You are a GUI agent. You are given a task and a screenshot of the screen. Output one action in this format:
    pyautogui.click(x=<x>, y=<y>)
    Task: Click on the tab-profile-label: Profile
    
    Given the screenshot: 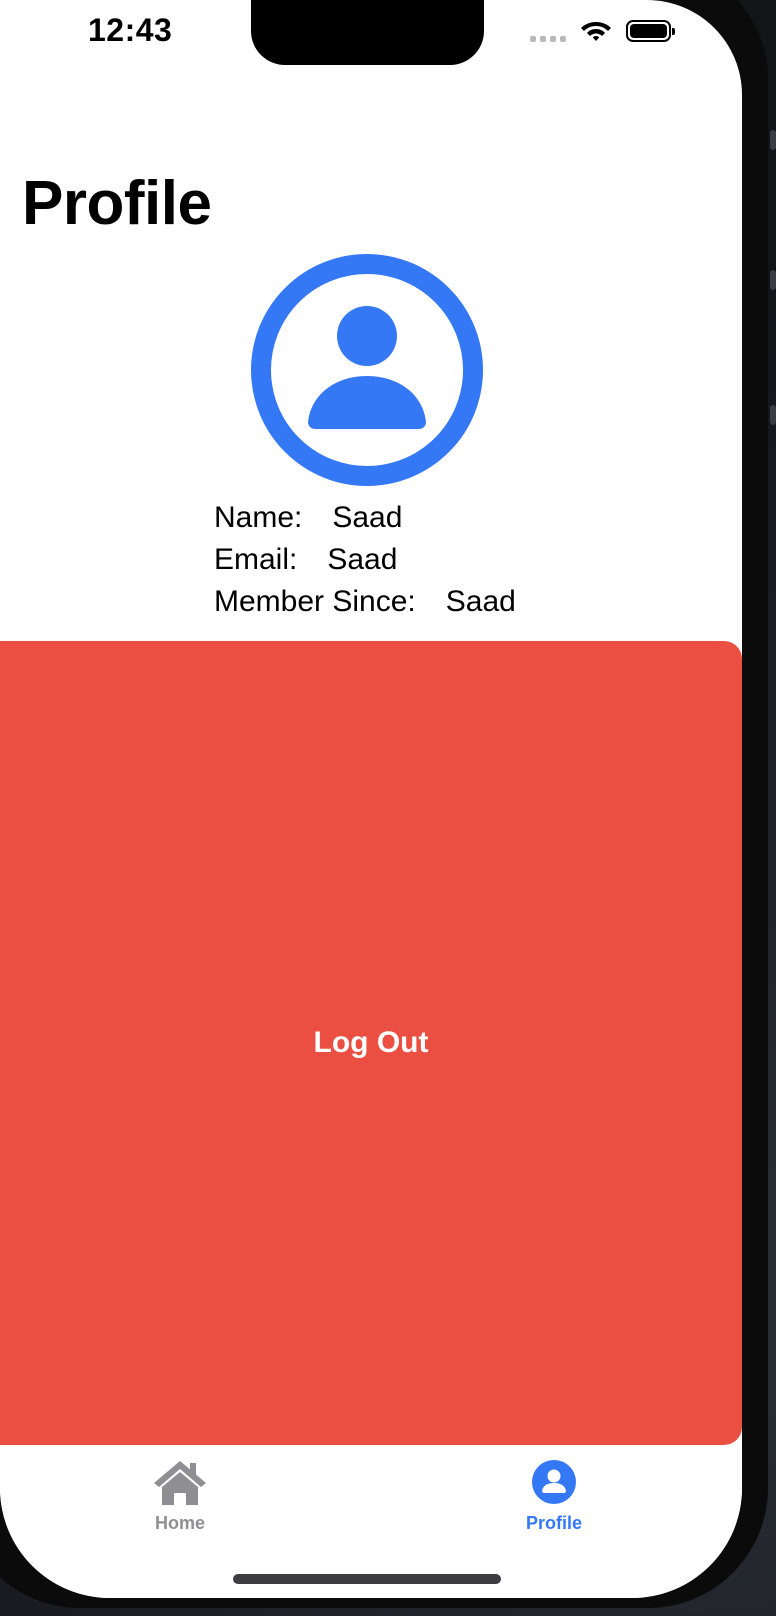 What is the action you would take?
    pyautogui.click(x=553, y=1523)
    